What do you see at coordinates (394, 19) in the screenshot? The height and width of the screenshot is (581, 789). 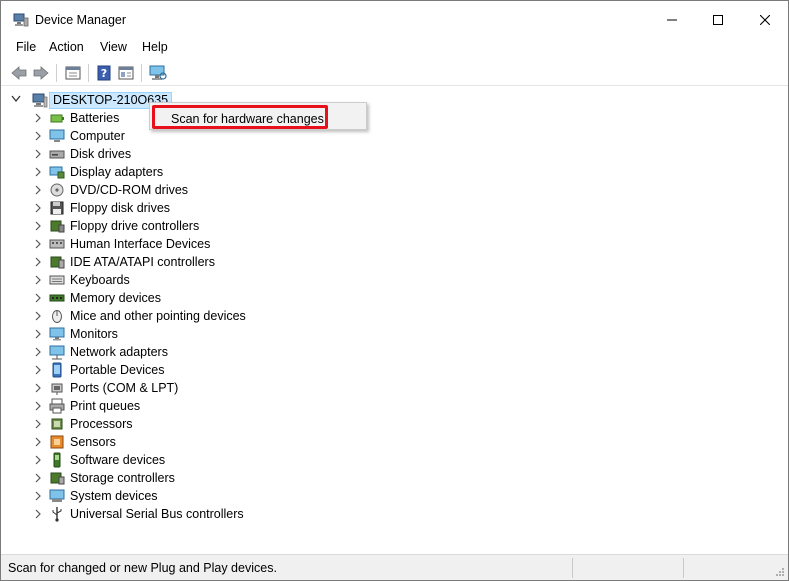 I see `title-bar: Device Manager` at bounding box center [394, 19].